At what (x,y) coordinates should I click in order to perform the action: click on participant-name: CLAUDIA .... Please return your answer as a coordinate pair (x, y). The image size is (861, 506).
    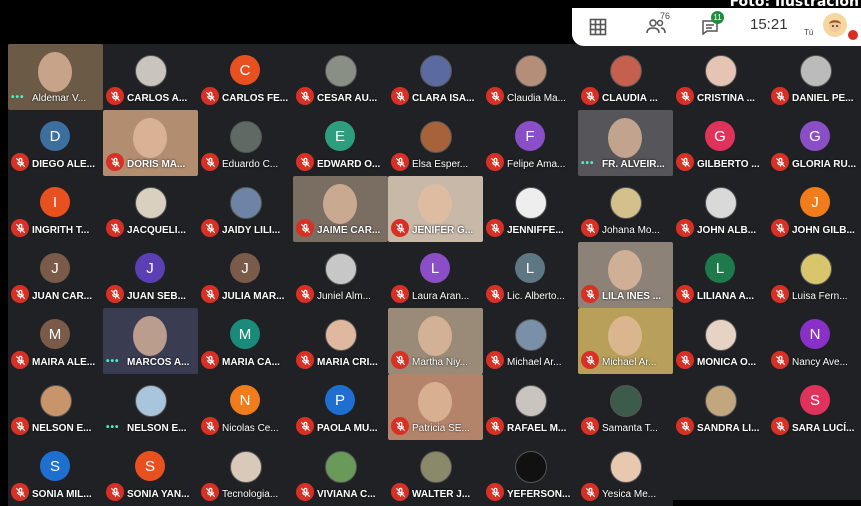
    Looking at the image, I should click on (630, 98).